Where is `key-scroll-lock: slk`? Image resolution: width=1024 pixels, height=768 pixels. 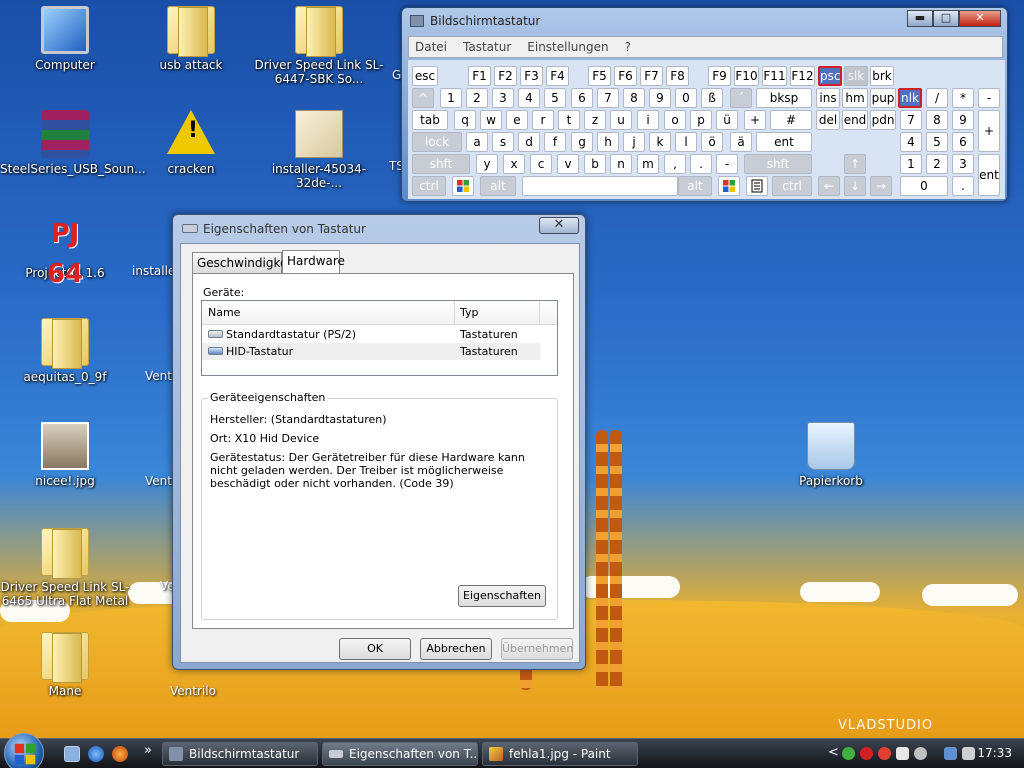 key-scroll-lock: slk is located at coordinates (856, 76).